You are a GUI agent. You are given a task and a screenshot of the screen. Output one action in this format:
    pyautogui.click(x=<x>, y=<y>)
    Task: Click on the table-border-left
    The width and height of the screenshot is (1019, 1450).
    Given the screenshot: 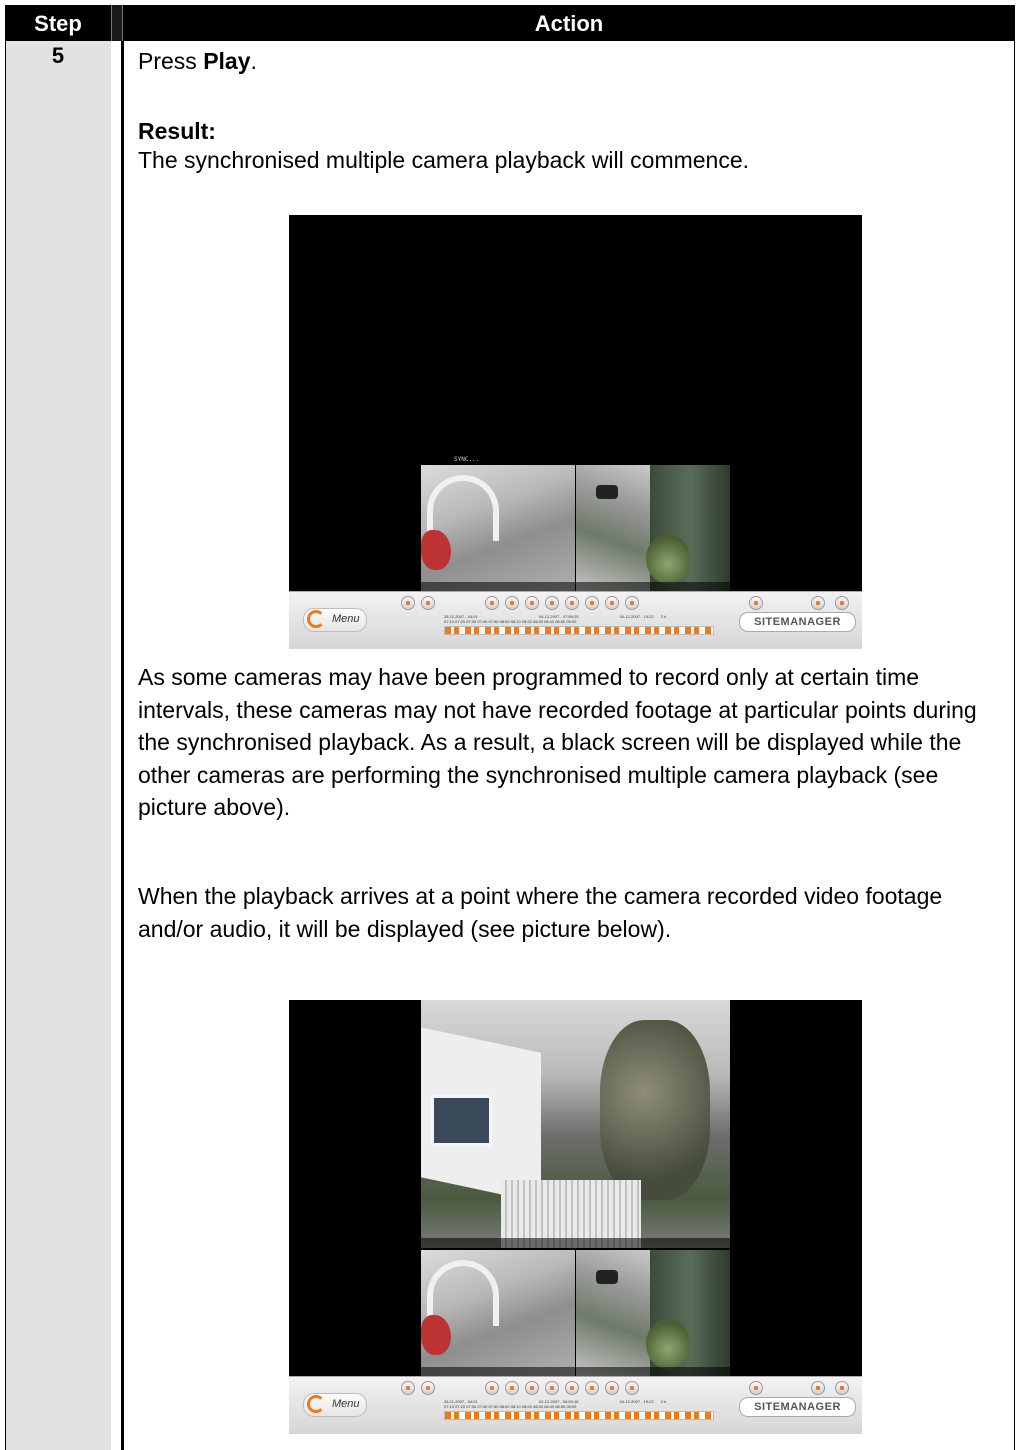 What is the action you would take?
    pyautogui.click(x=5, y=727)
    